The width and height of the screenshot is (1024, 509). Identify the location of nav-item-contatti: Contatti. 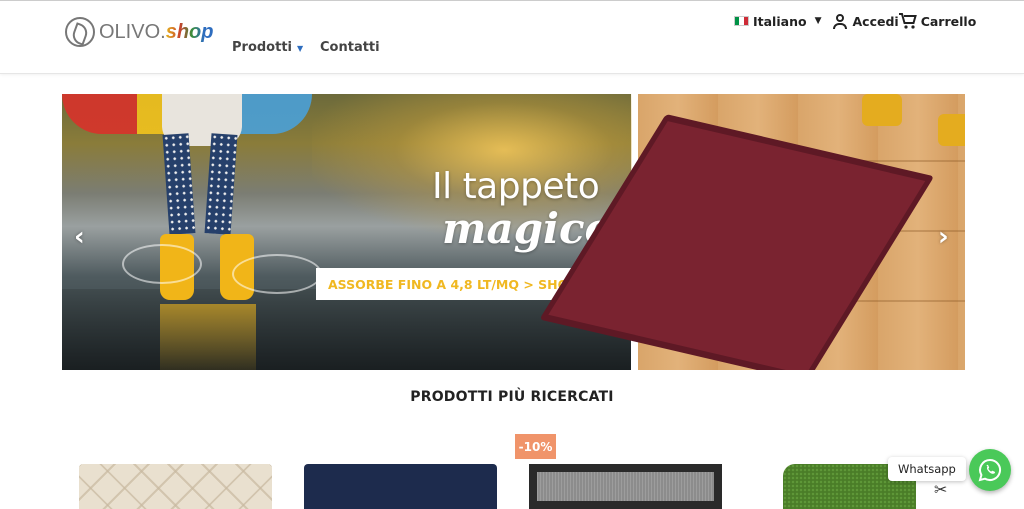
(350, 47).